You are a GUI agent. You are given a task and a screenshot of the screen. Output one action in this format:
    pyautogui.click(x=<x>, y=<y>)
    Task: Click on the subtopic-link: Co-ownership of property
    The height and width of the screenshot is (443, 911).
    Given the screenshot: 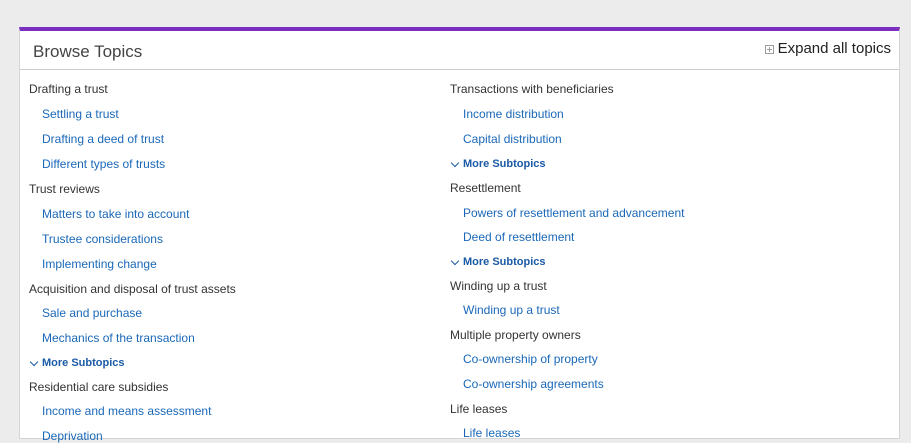 What is the action you would take?
    pyautogui.click(x=524, y=359)
    